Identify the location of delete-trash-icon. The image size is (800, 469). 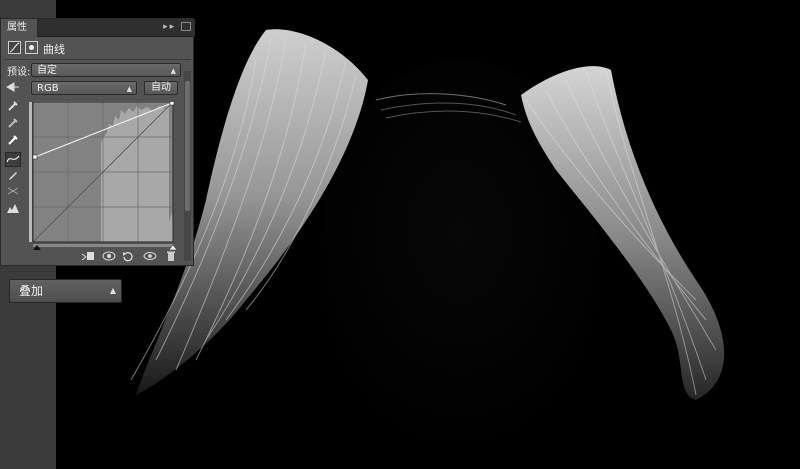
(171, 257).